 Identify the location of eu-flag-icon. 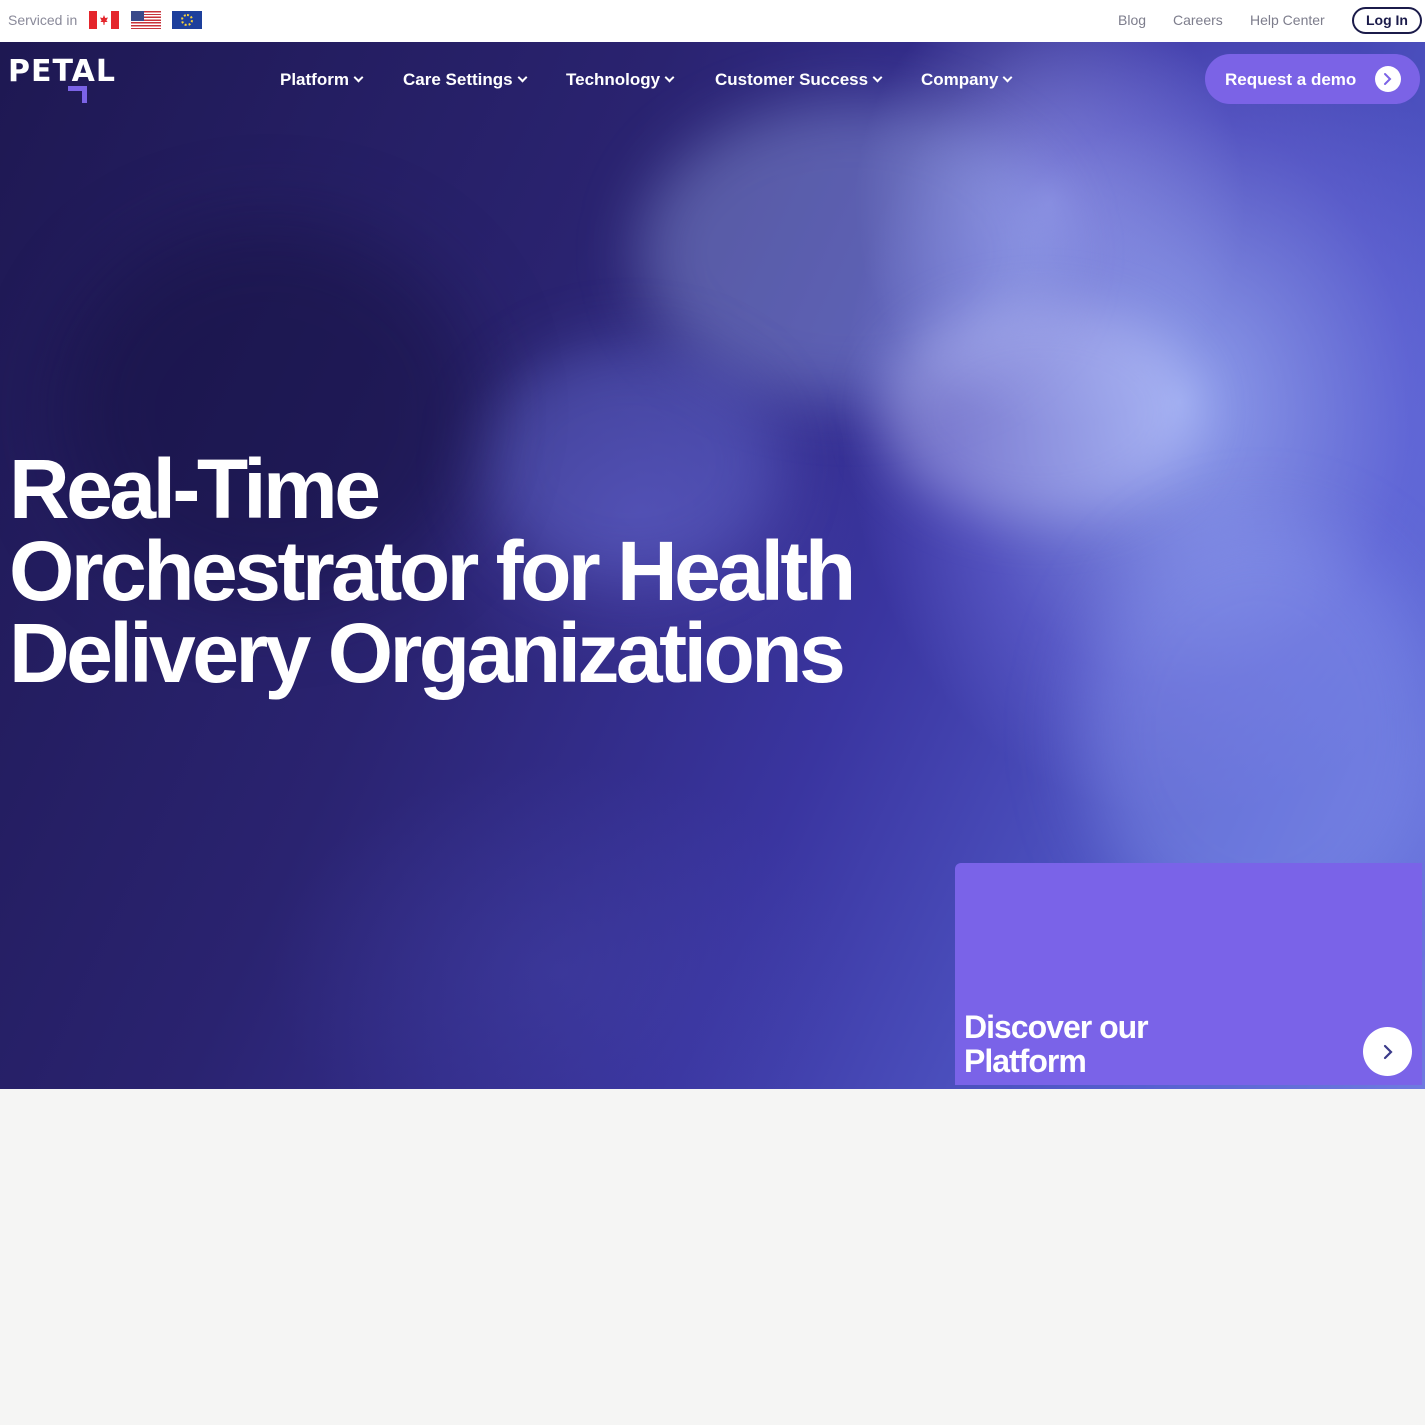
(187, 20).